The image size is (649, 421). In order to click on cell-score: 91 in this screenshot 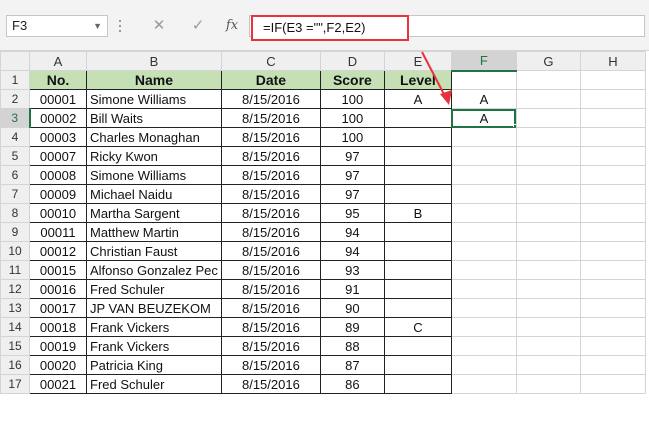, I will do `click(352, 289)`.